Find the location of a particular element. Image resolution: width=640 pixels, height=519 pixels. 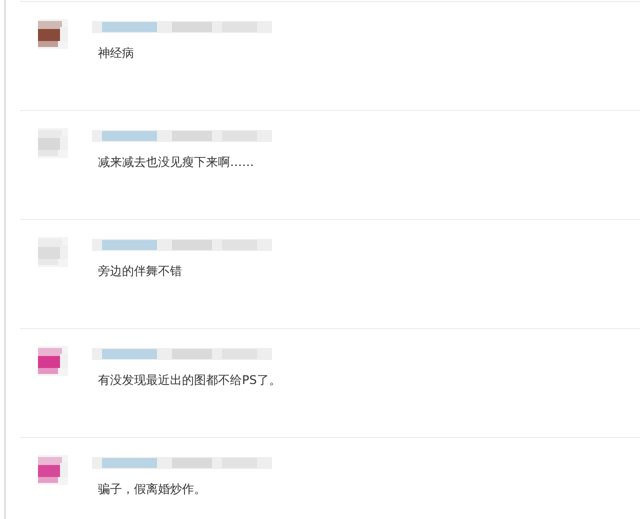

comment-text: 神经病 is located at coordinates (116, 53).